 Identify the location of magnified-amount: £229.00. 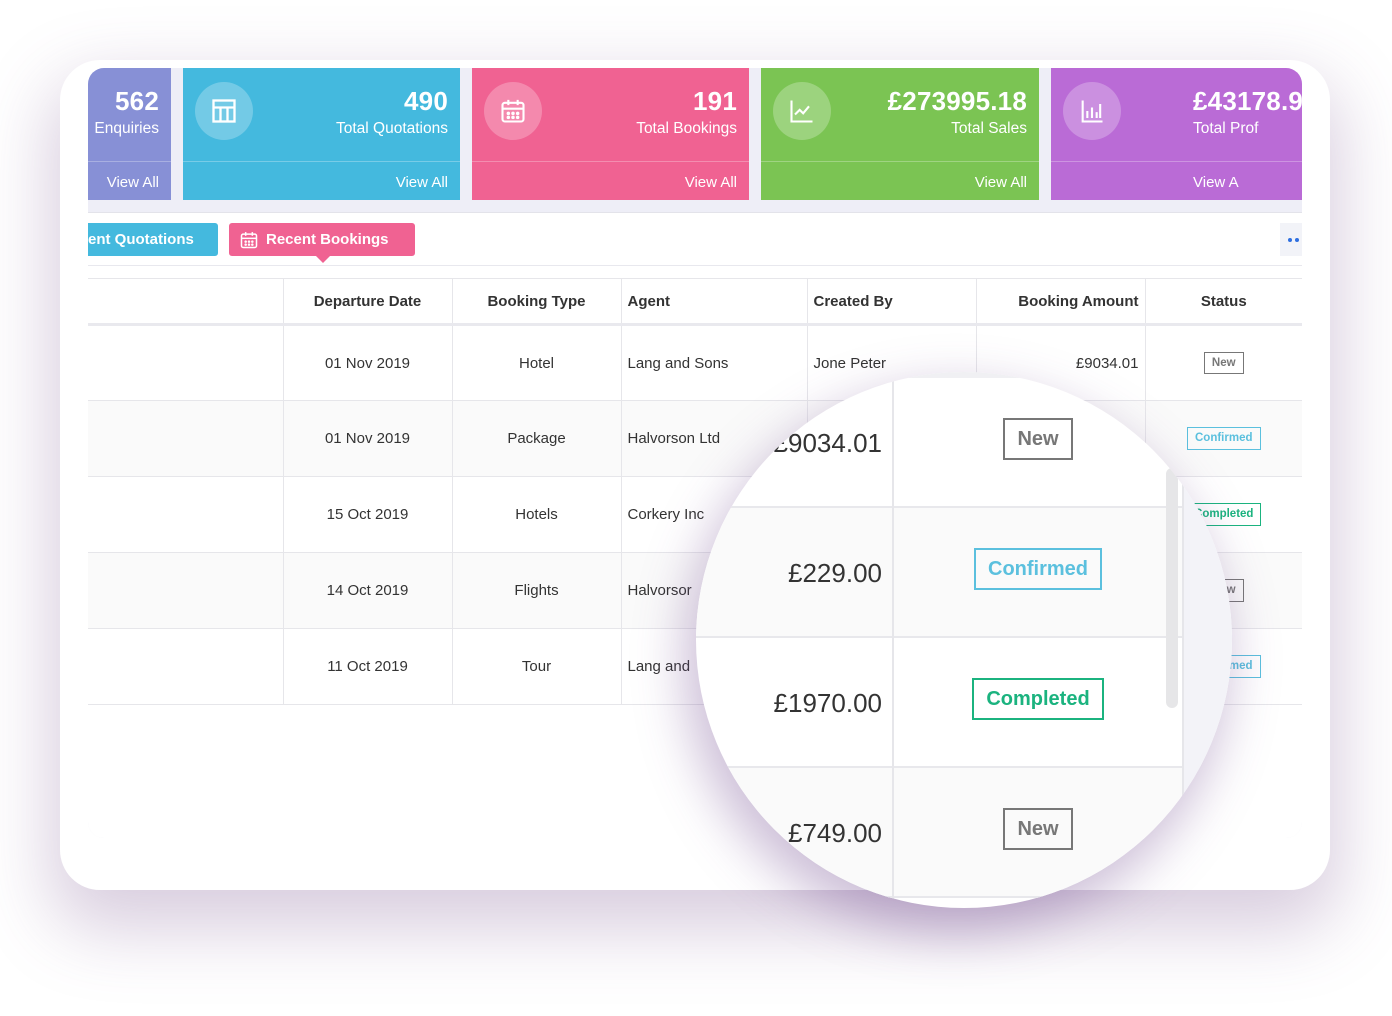
(835, 573).